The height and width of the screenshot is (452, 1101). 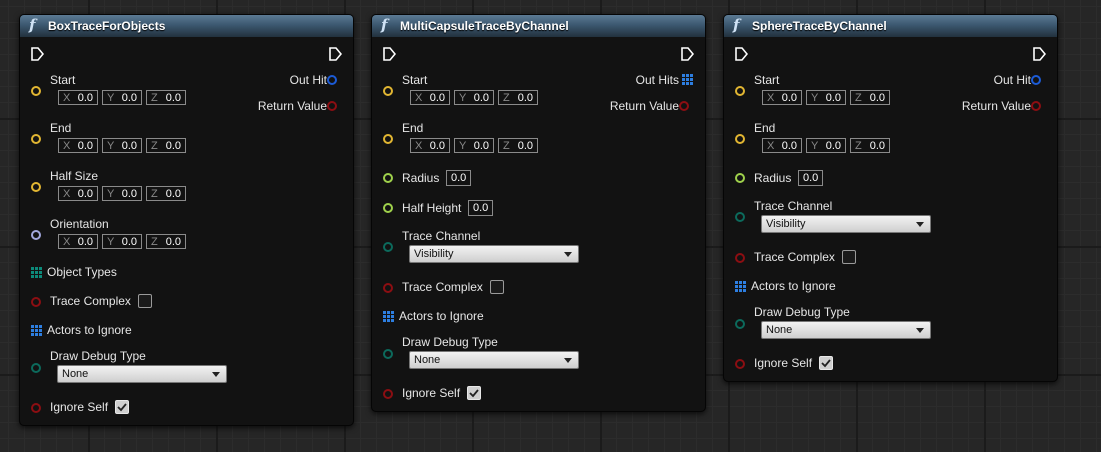 I want to click on orientation-z-field: Z 0.0, so click(x=166, y=241).